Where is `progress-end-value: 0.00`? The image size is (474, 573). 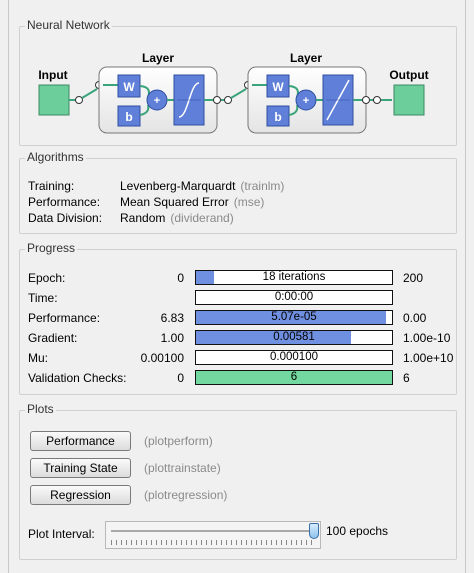
progress-end-value: 0.00 is located at coordinates (415, 318).